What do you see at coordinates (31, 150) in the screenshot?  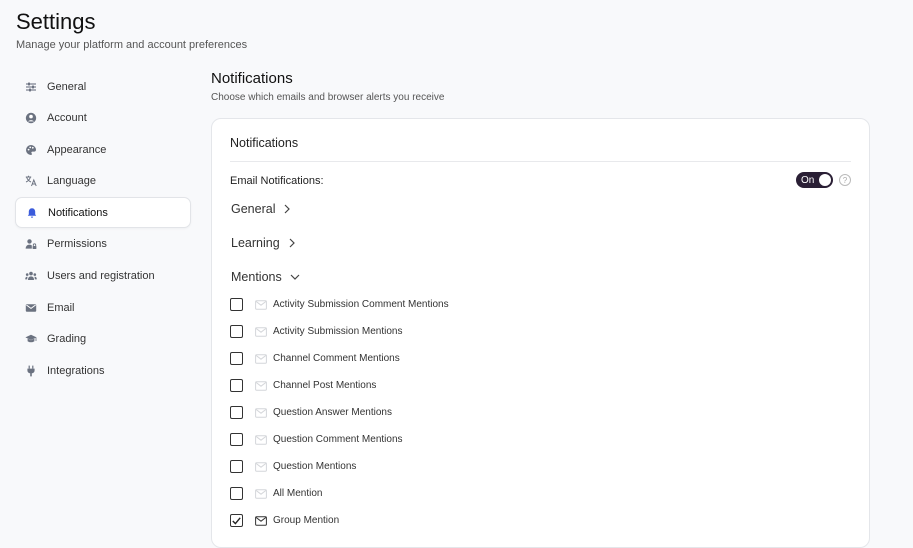 I see `palette-icon` at bounding box center [31, 150].